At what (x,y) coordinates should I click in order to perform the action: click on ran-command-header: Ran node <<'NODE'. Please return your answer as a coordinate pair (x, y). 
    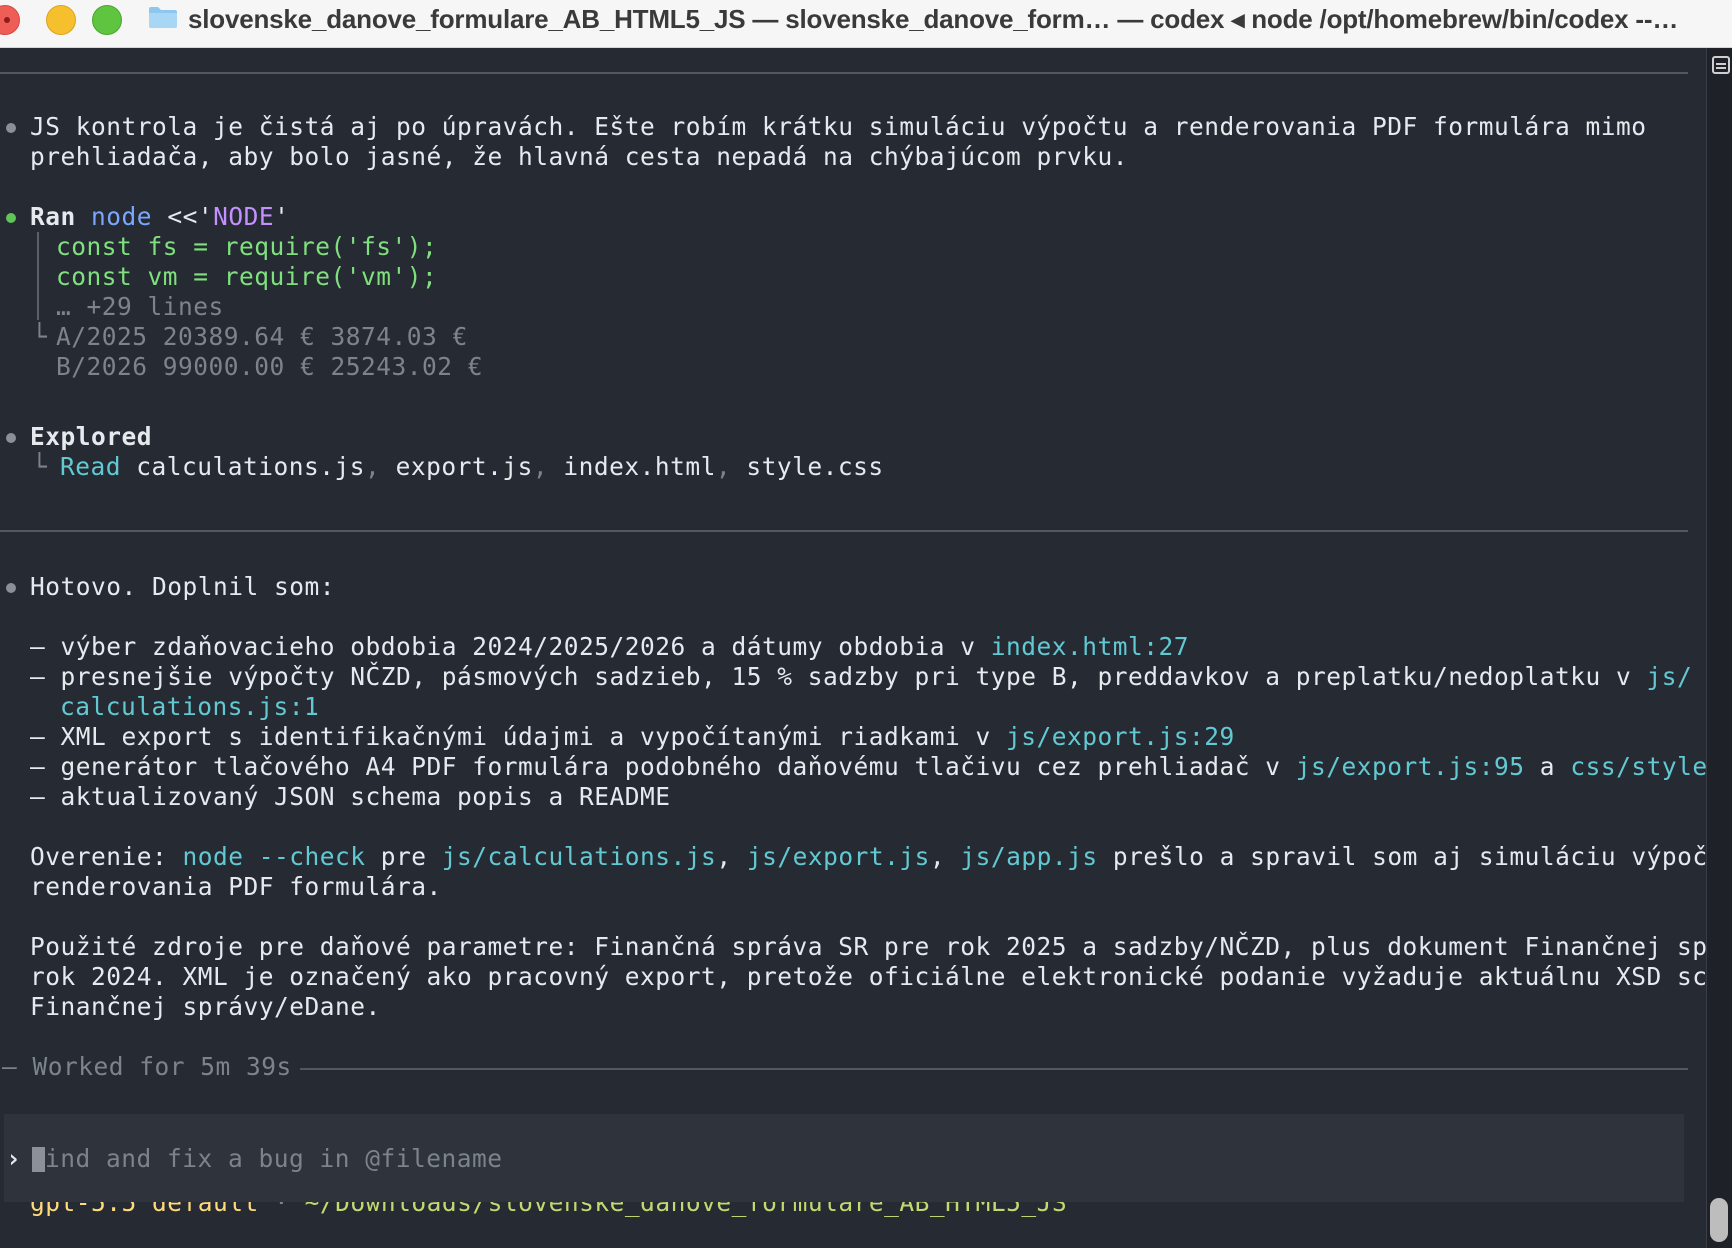
    Looking at the image, I should click on (159, 217).